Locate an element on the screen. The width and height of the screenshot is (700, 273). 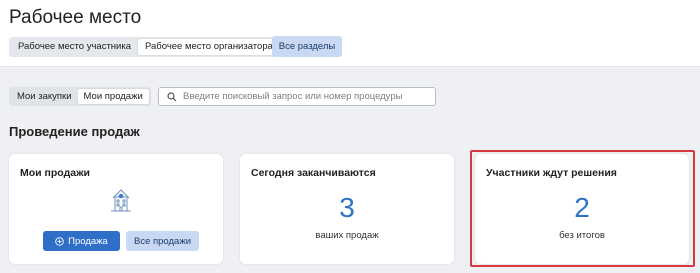
purchases-sales-switch: Мои закупки Мои продажи is located at coordinates (80, 96).